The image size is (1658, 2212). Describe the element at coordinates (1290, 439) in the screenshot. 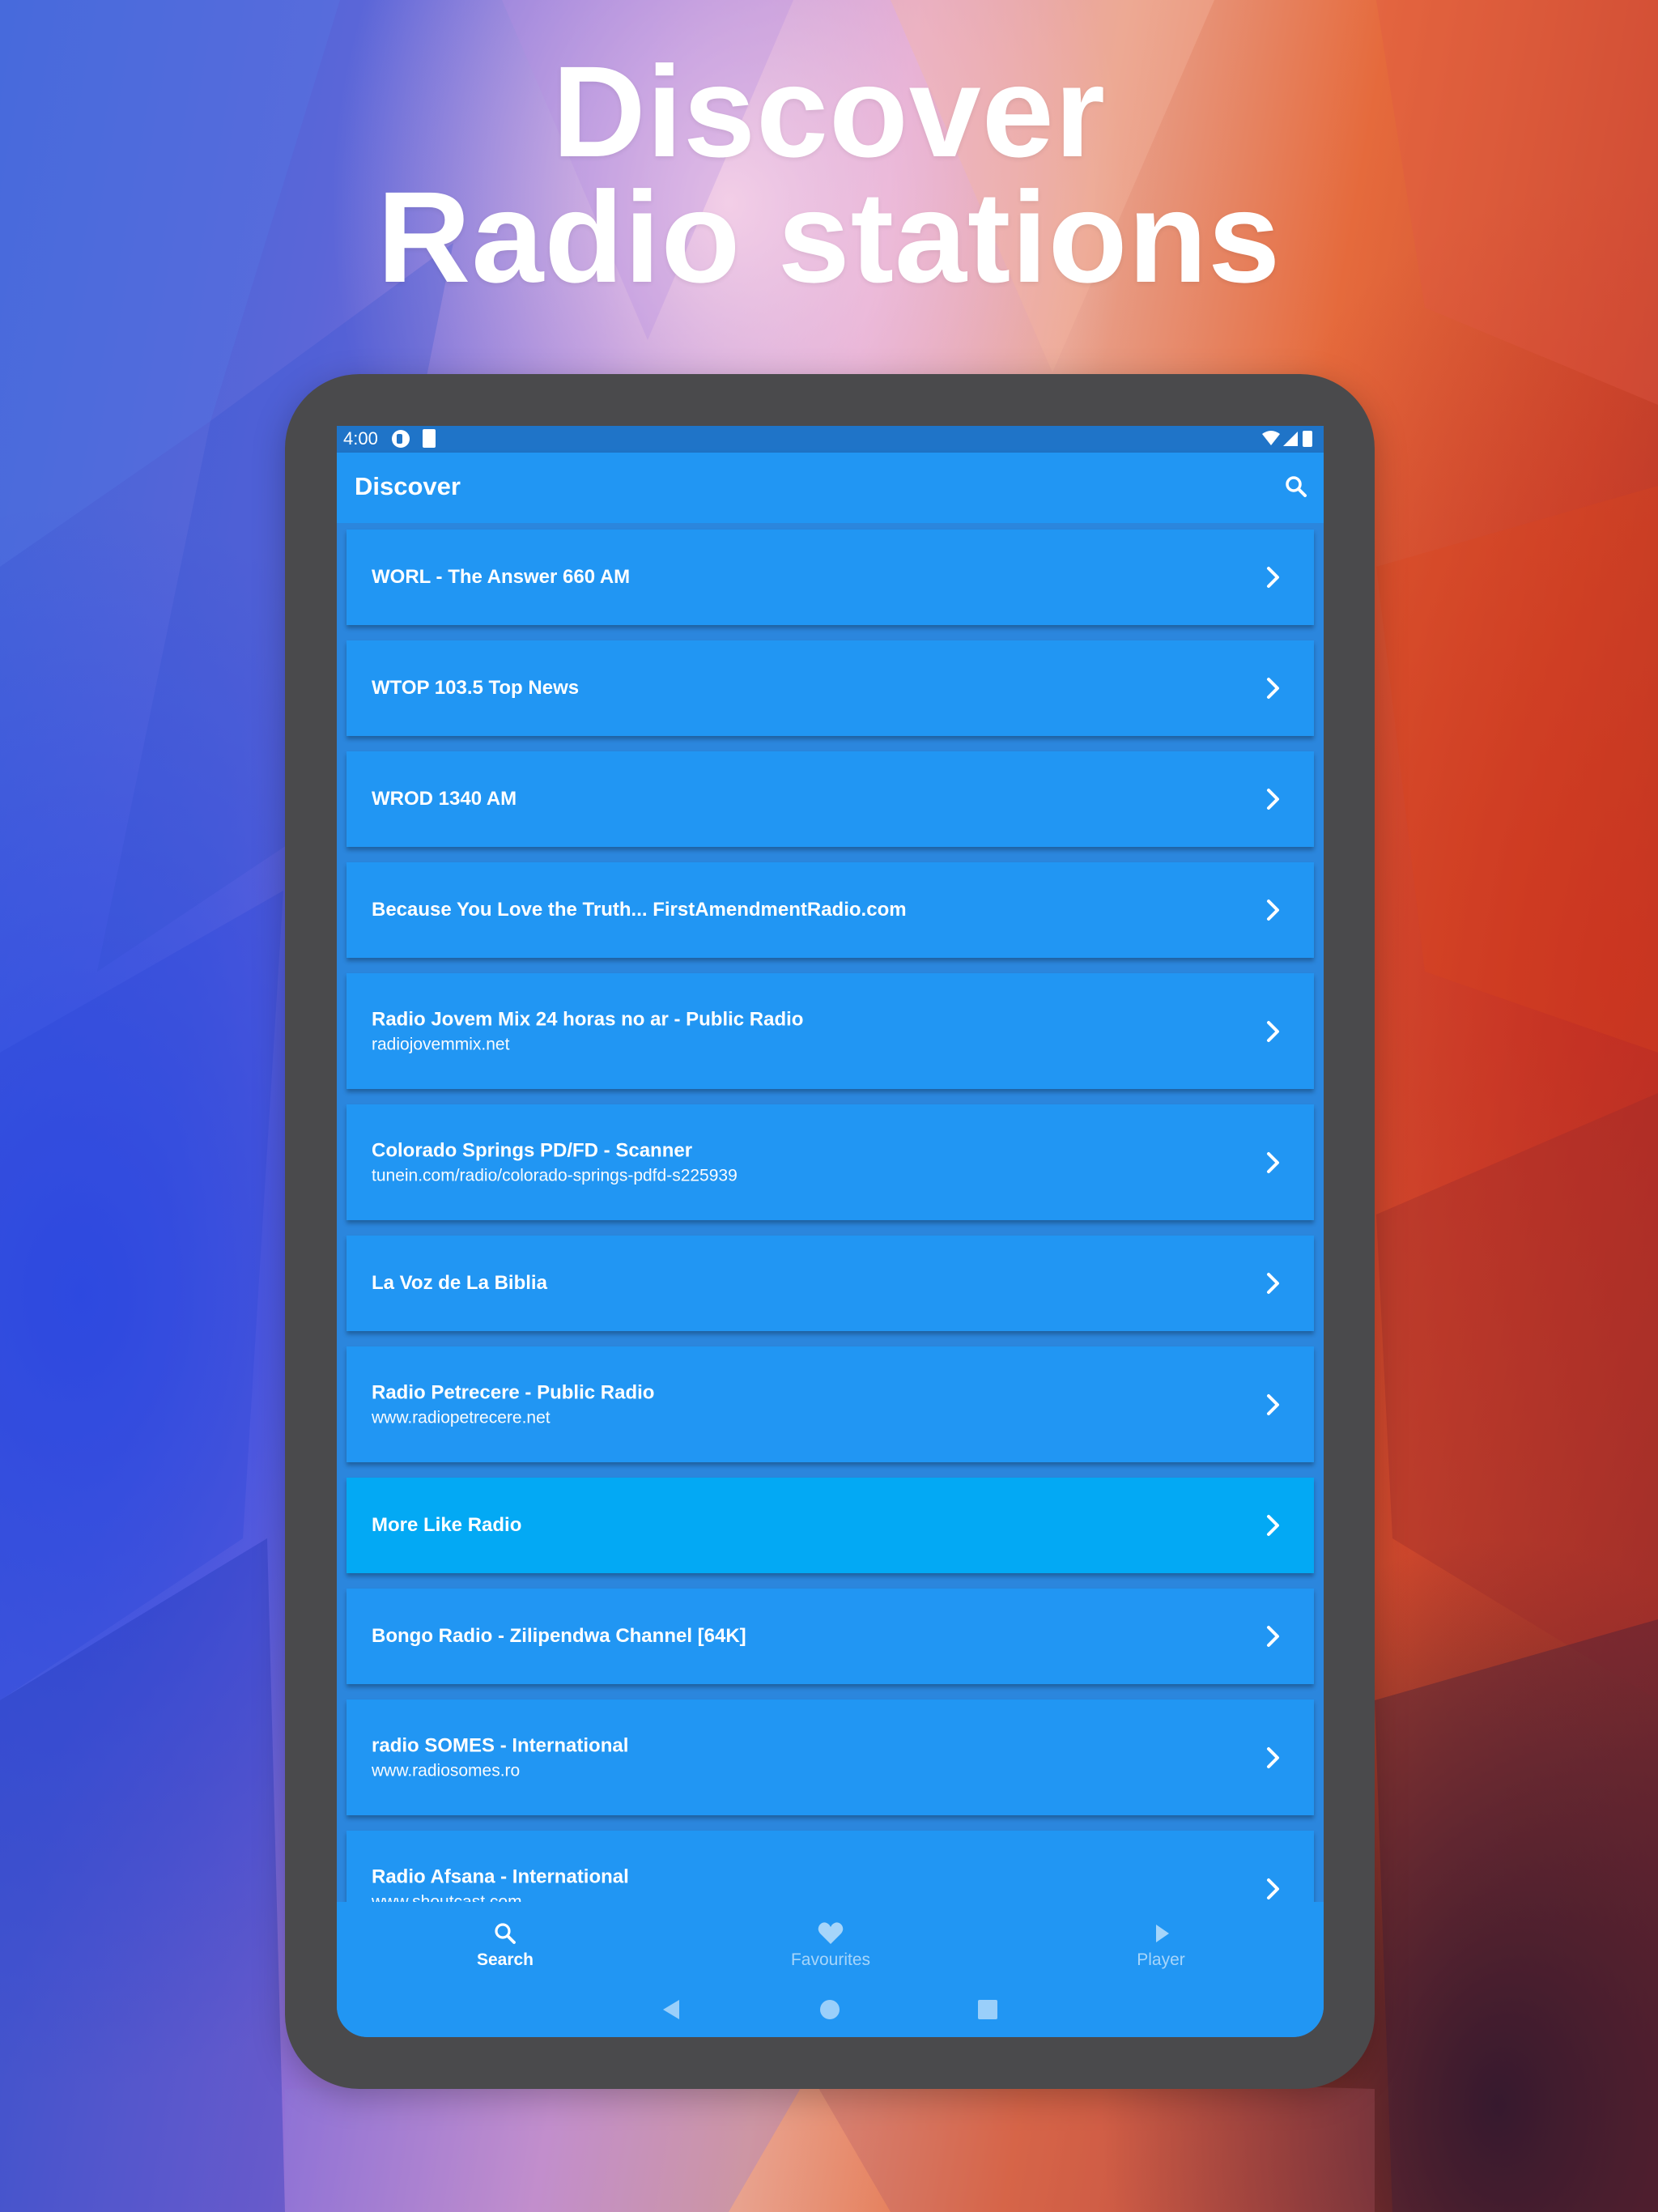

I see `signal-icon` at that location.